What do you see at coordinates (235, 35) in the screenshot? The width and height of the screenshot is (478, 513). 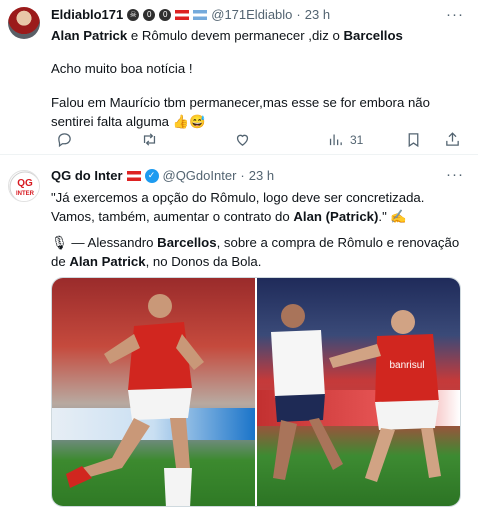 I see `tweet-text-segment: e Rômulo devem permanecer ,diz o` at bounding box center [235, 35].